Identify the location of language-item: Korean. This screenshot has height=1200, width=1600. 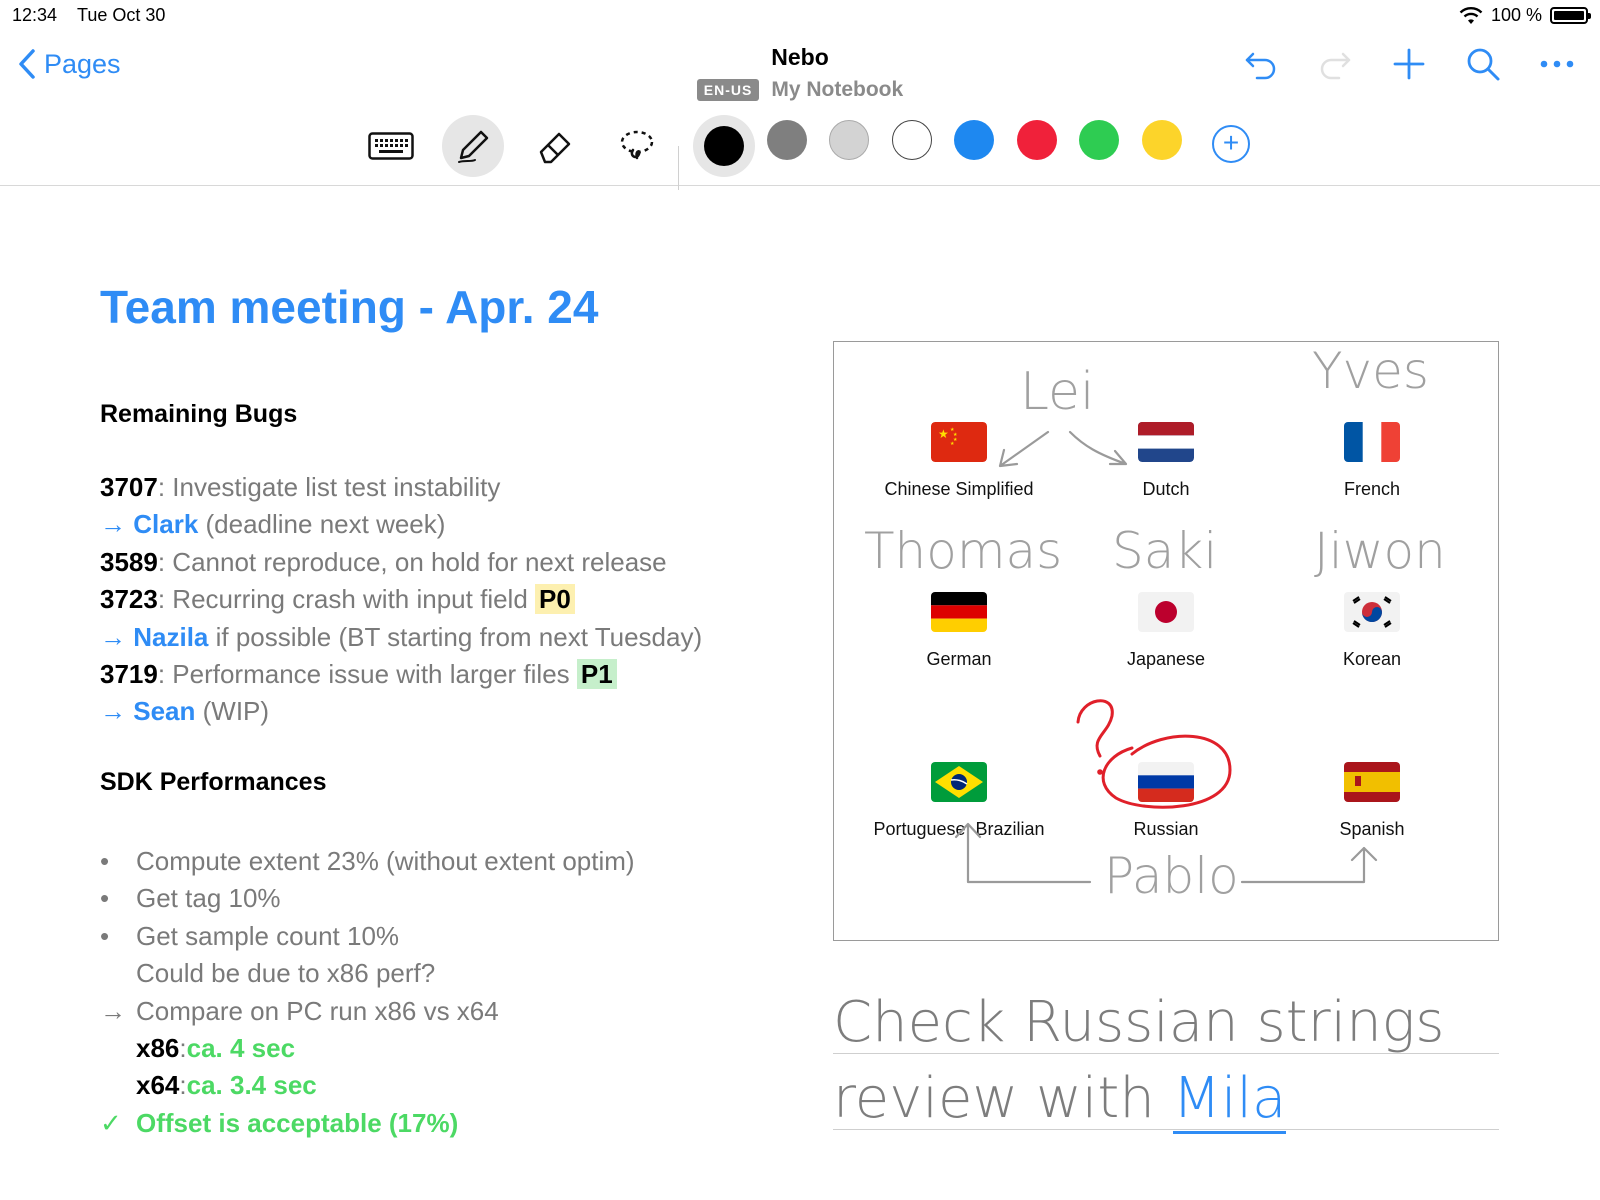
(1372, 631).